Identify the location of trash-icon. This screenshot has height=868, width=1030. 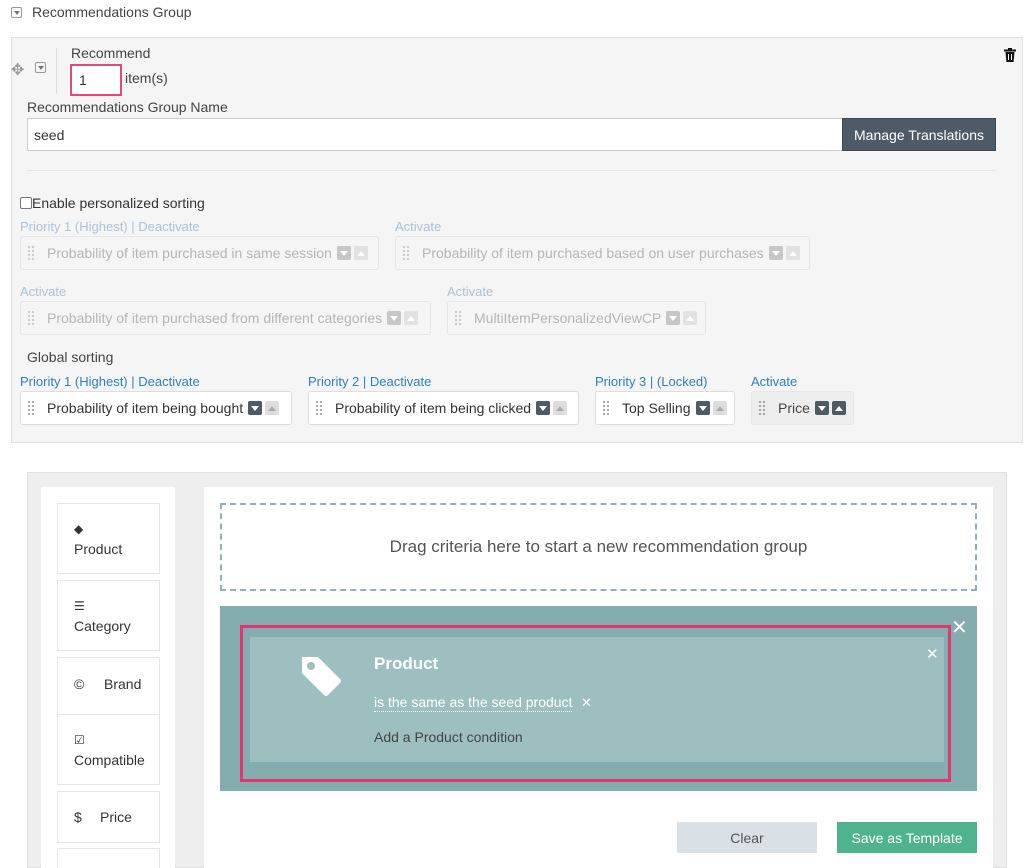
(1010, 55).